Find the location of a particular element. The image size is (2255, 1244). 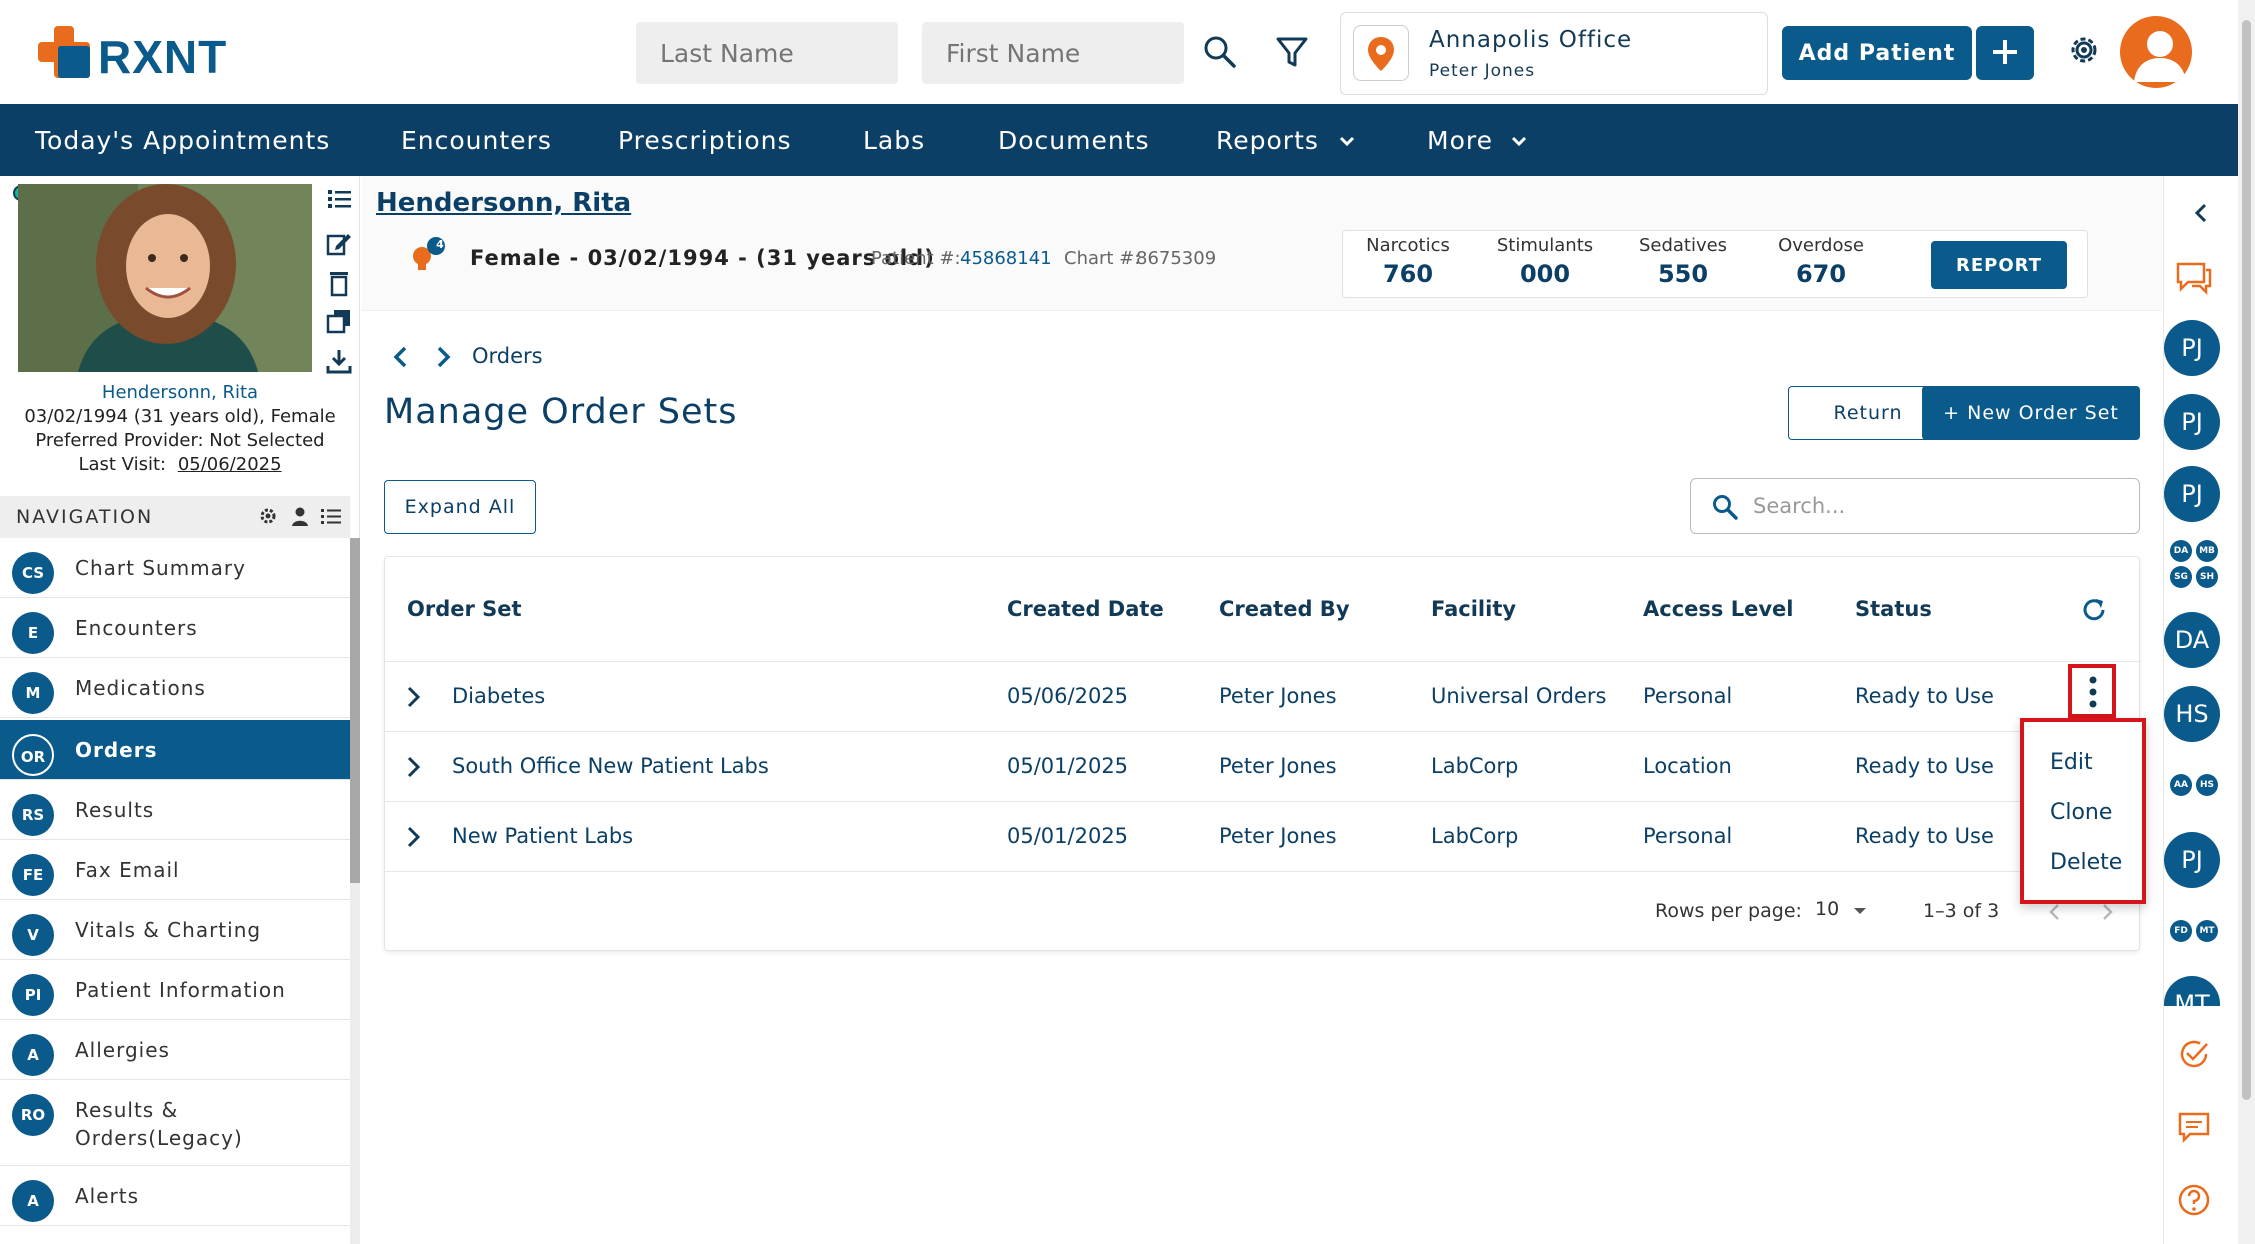

cell-access-level: Location is located at coordinates (1687, 766).